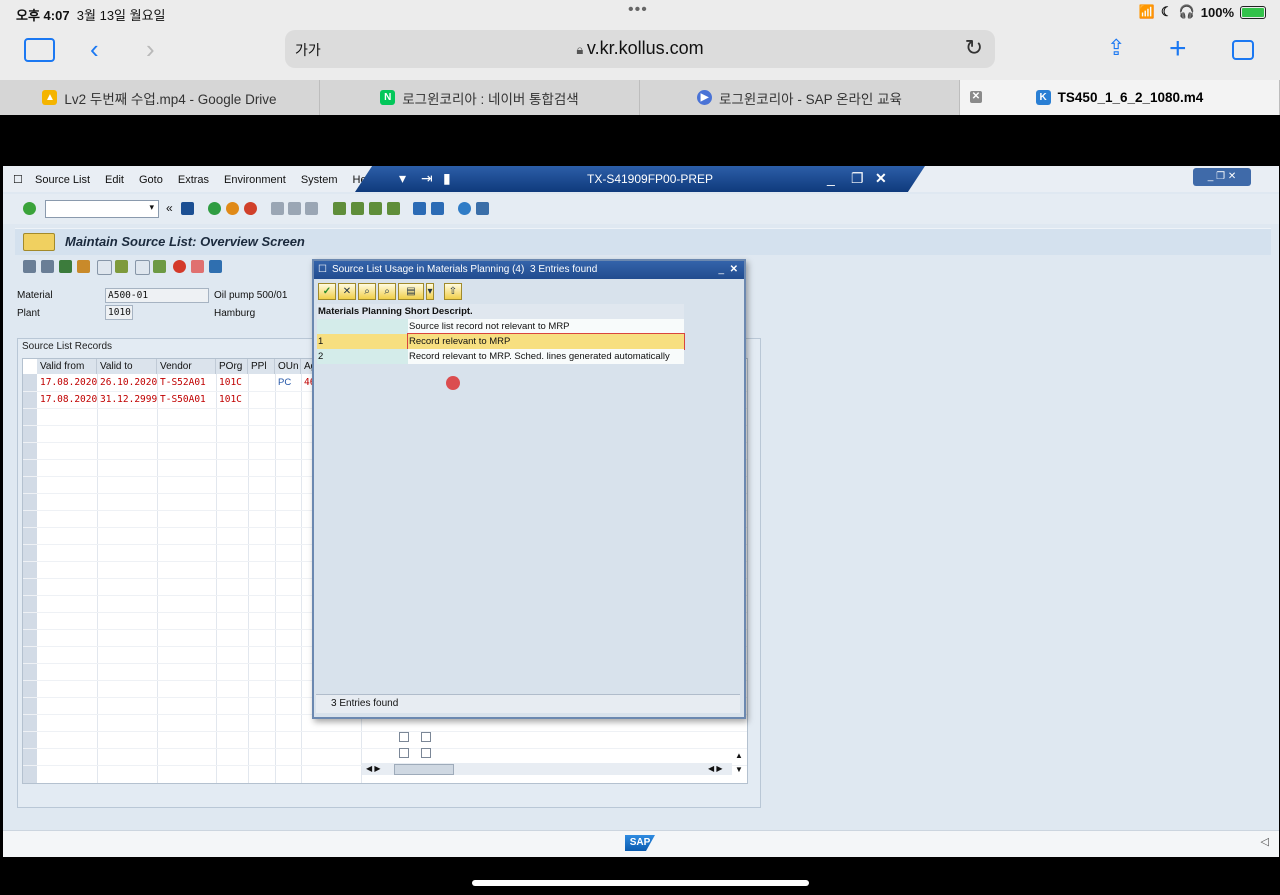 The image size is (1280, 895). Describe the element at coordinates (29, 208) in the screenshot. I see `enter-icon` at that location.